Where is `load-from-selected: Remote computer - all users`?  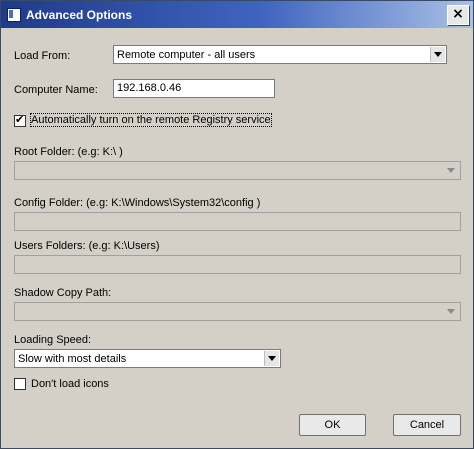 load-from-selected: Remote computer - all users is located at coordinates (186, 55).